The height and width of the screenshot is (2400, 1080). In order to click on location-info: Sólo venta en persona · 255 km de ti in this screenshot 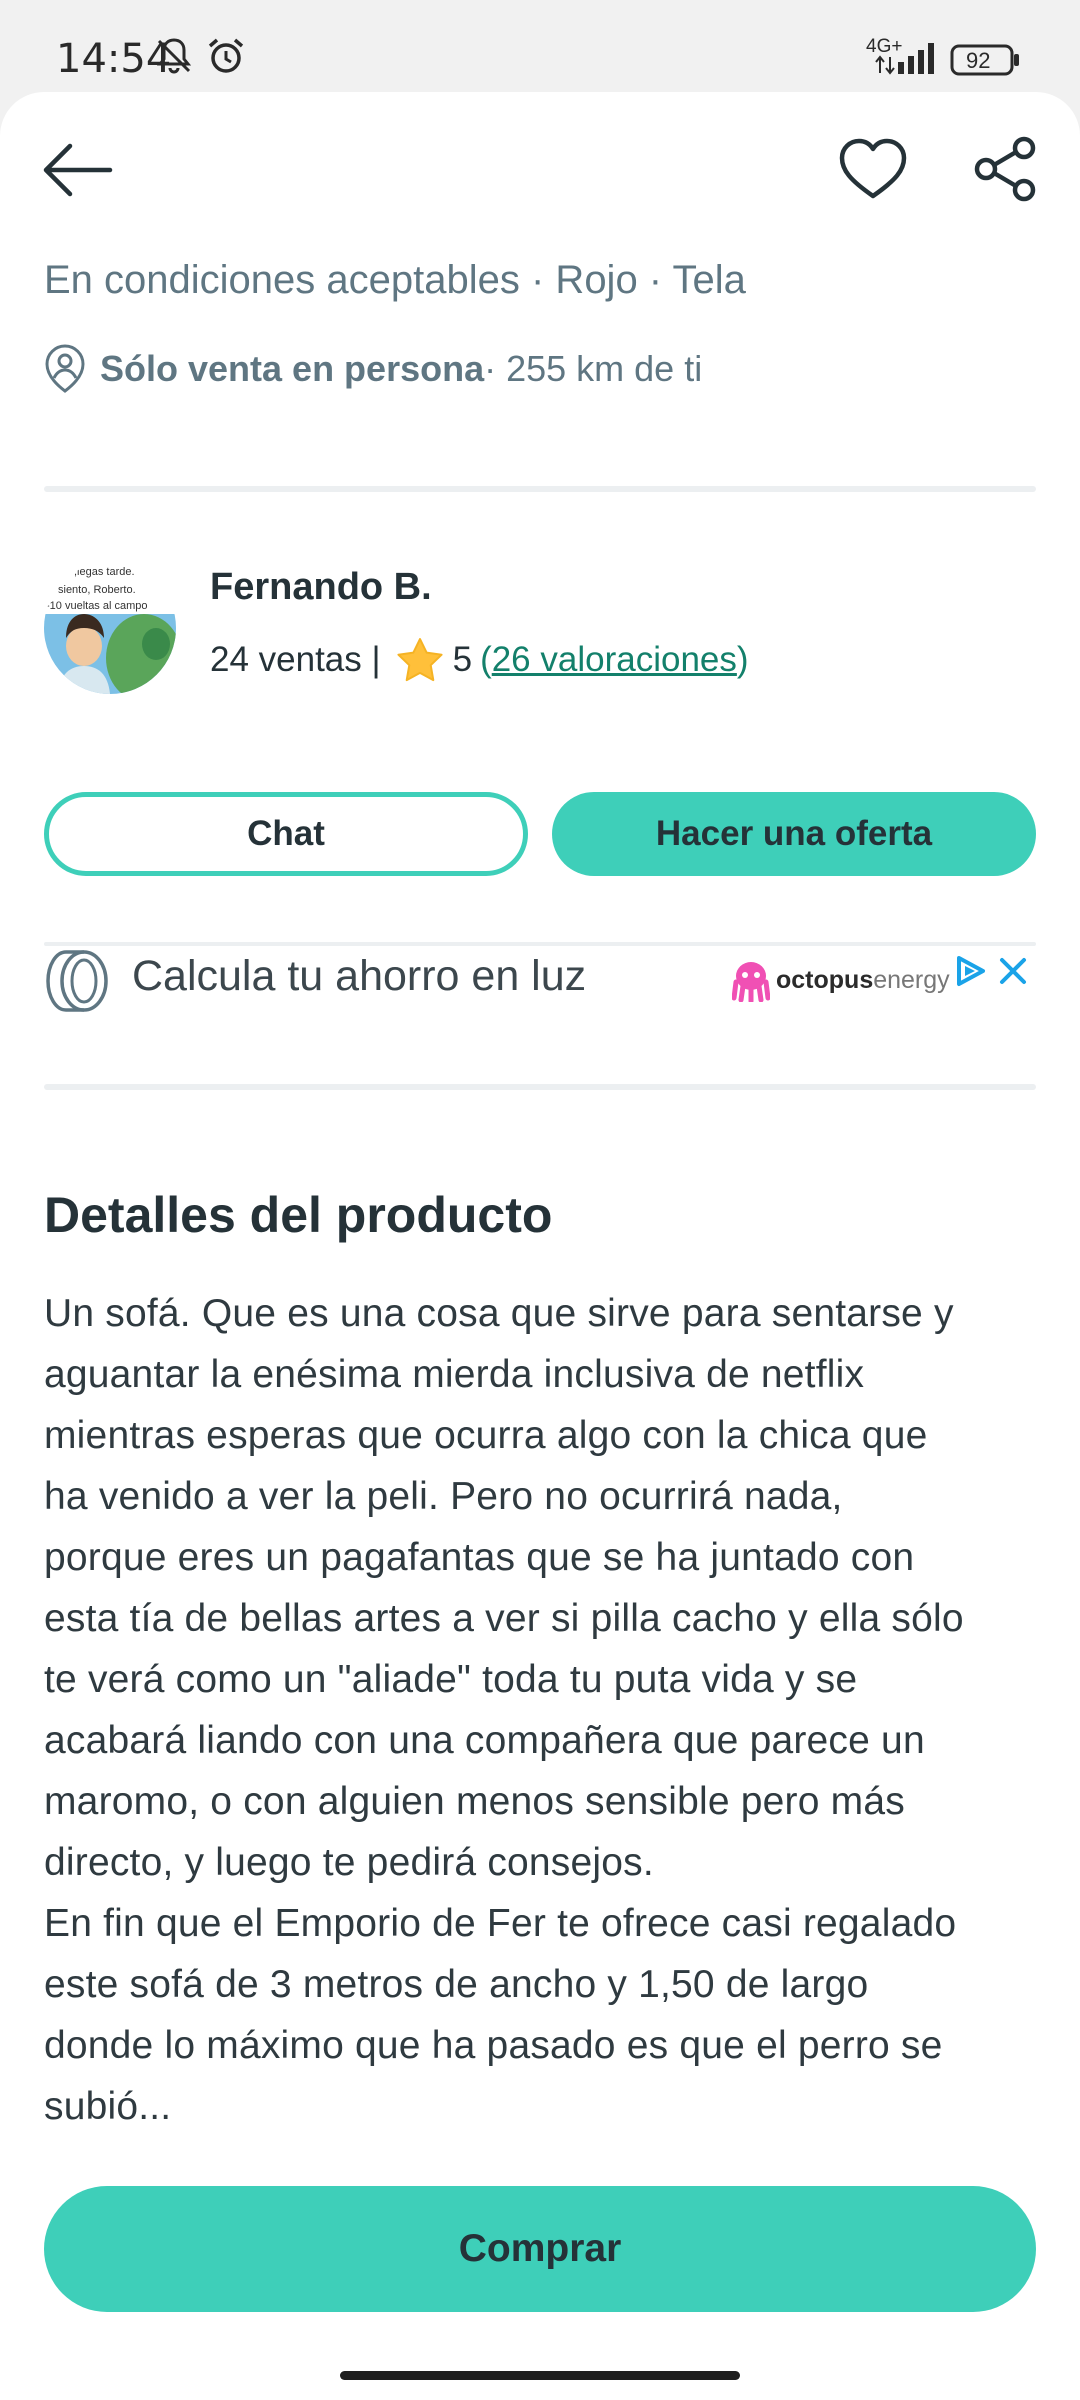, I will do `click(373, 369)`.